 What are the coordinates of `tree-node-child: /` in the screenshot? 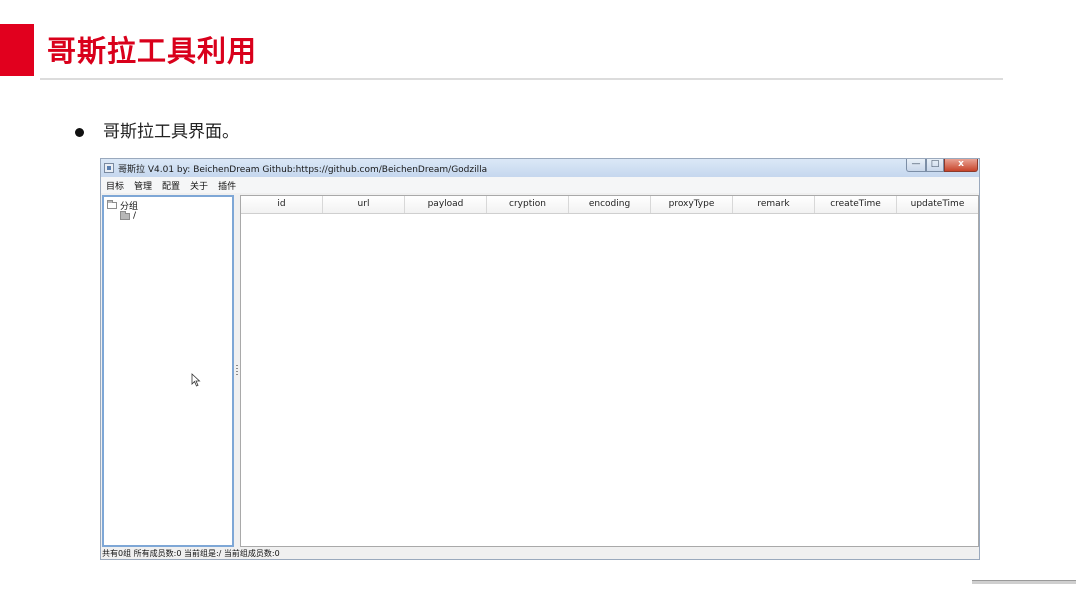 It's located at (128, 215).